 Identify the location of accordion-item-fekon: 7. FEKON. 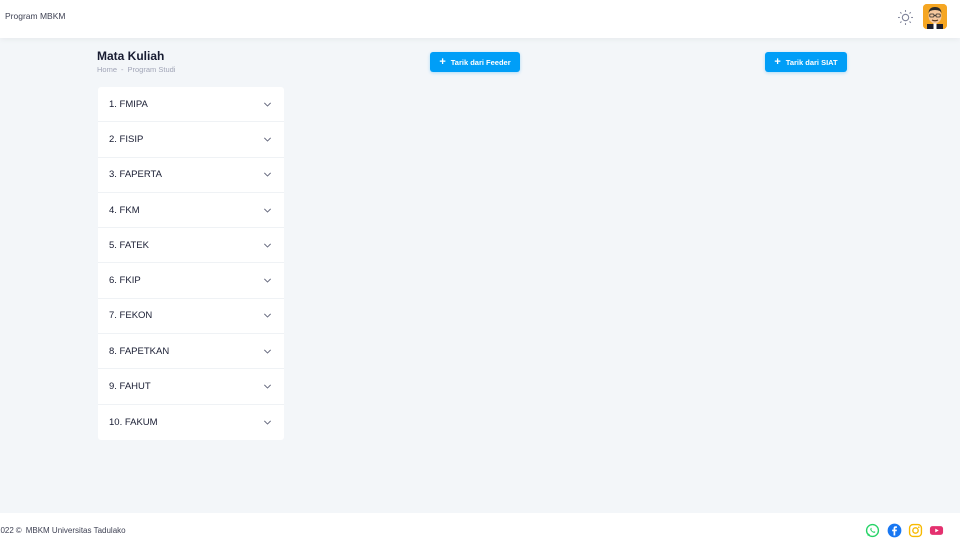
(191, 317).